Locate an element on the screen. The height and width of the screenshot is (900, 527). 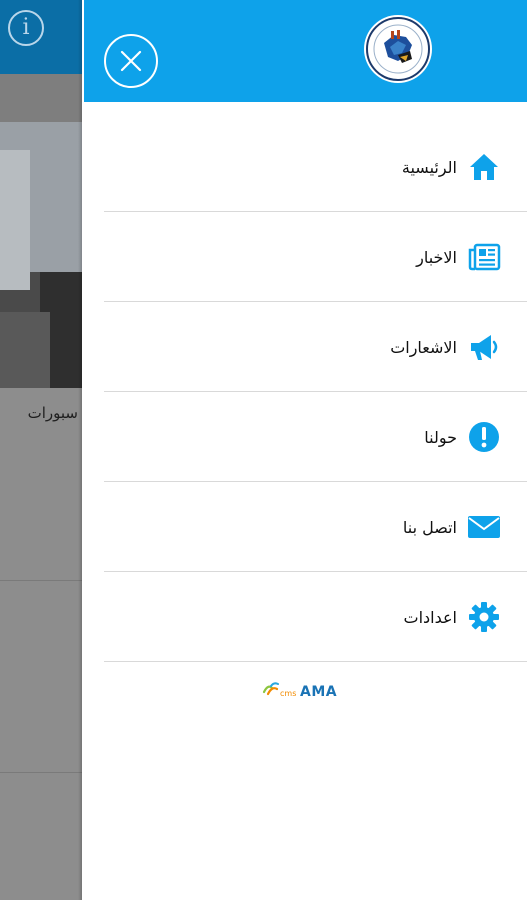
menu-item-label: الاخبار is located at coordinates (436, 257).